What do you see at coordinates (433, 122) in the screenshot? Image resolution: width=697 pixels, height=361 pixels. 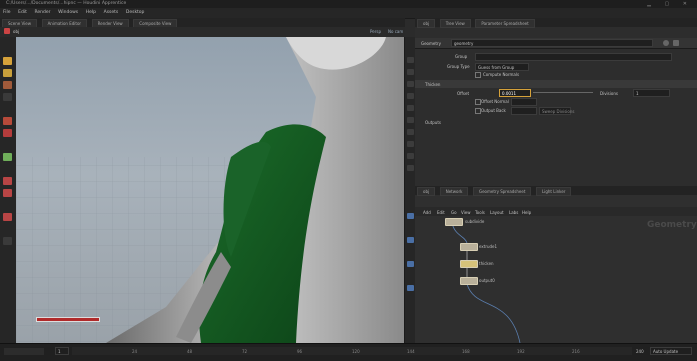 I see `outputs-section: Outputs` at bounding box center [433, 122].